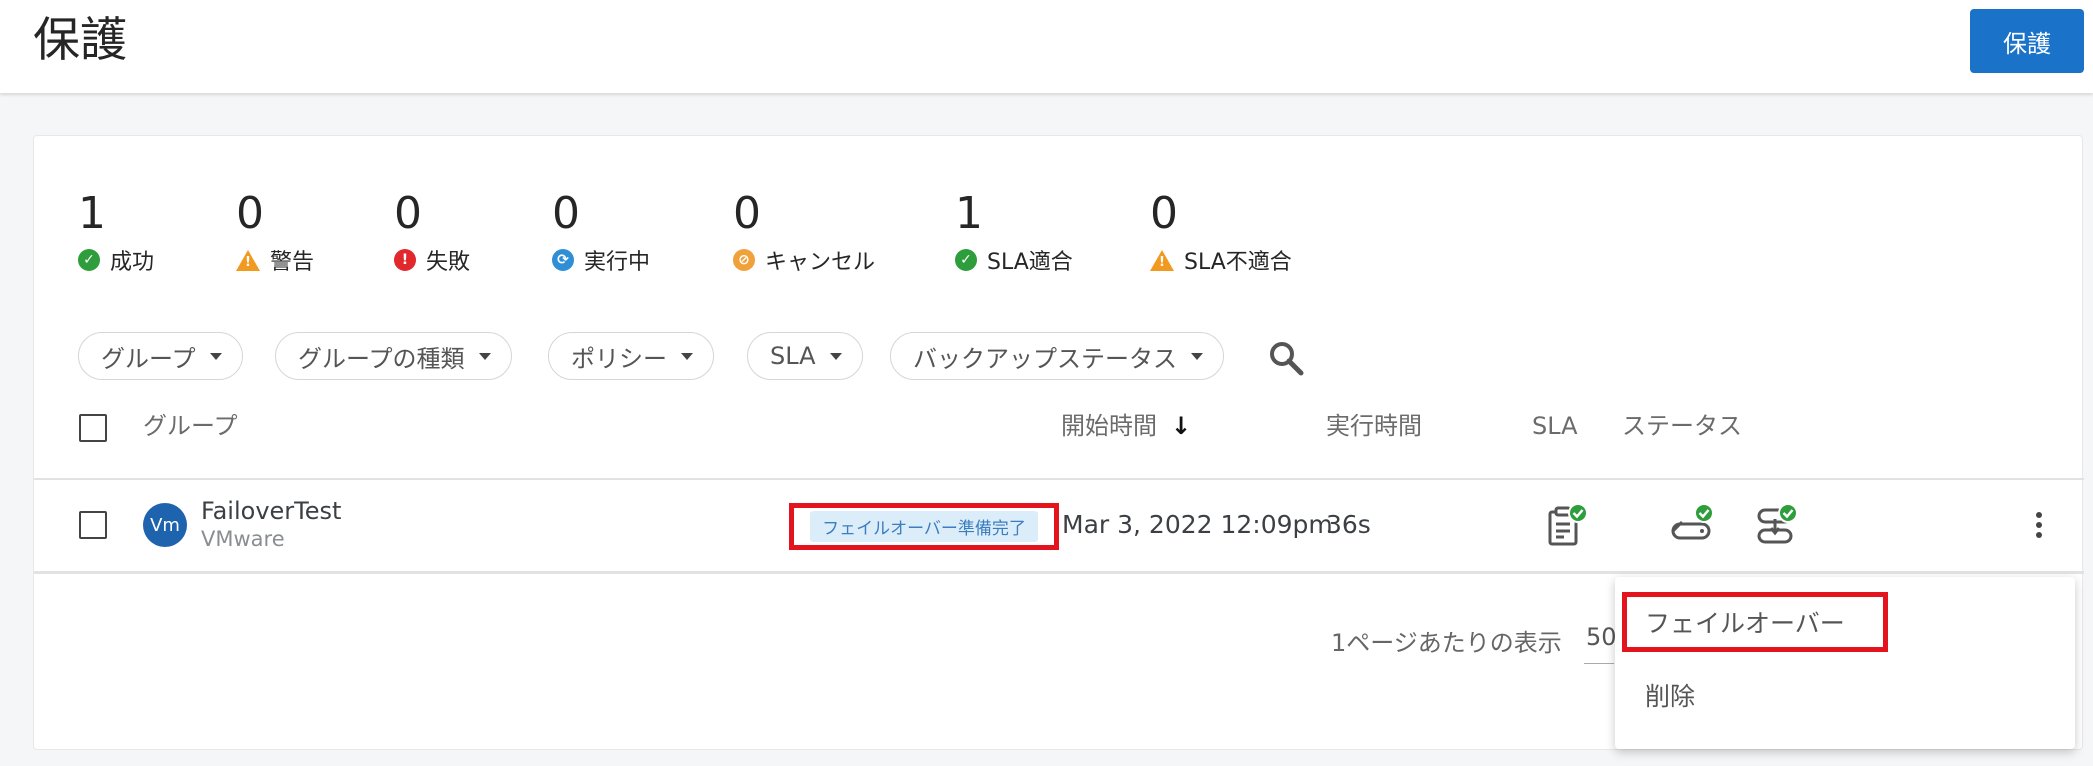 Image resolution: width=2093 pixels, height=766 pixels. Describe the element at coordinates (1109, 426) in the screenshot. I see `column-header-label: 開始時間` at that location.